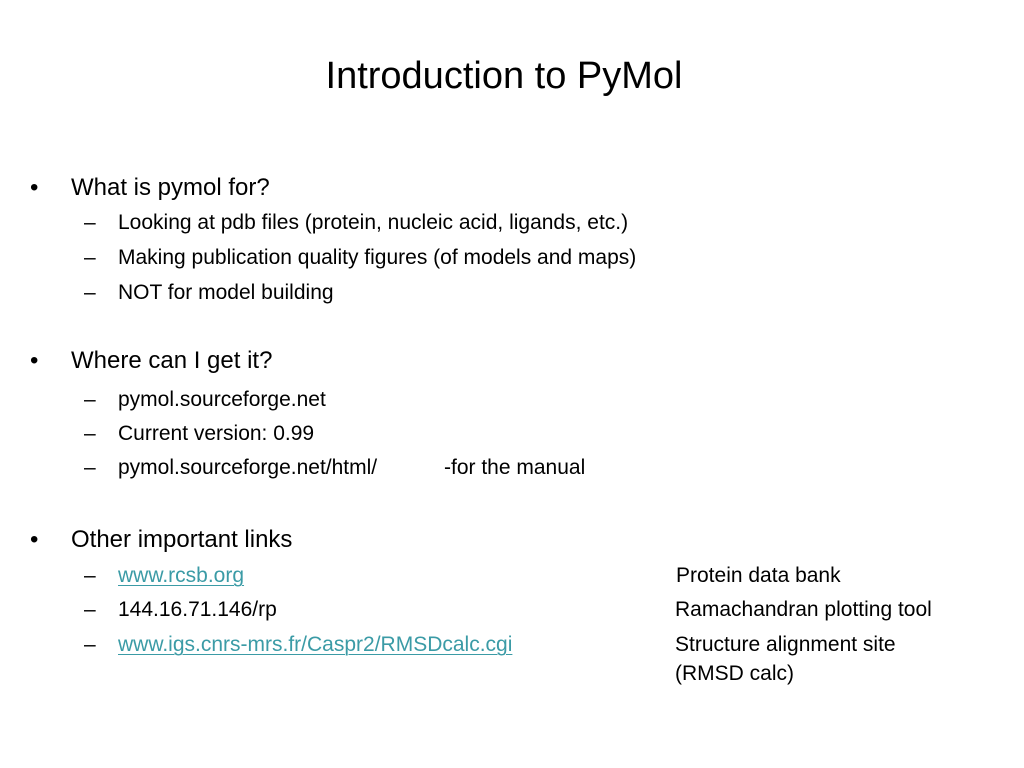 This screenshot has height=768, width=1024. What do you see at coordinates (785, 644) in the screenshot?
I see `link-description: Structure alignment site` at bounding box center [785, 644].